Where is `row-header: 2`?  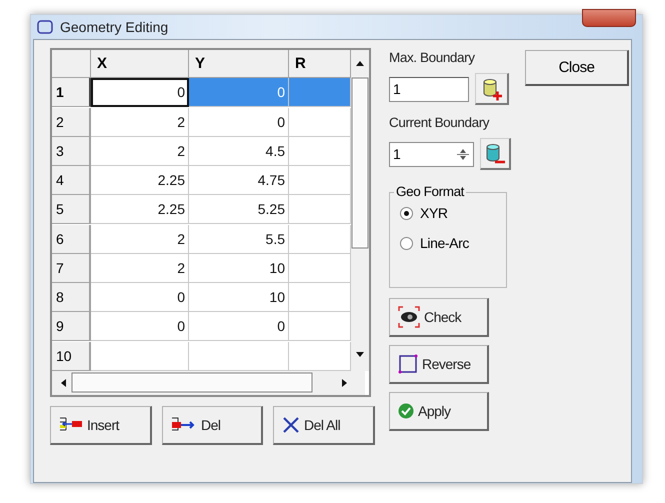 row-header: 2 is located at coordinates (71, 122).